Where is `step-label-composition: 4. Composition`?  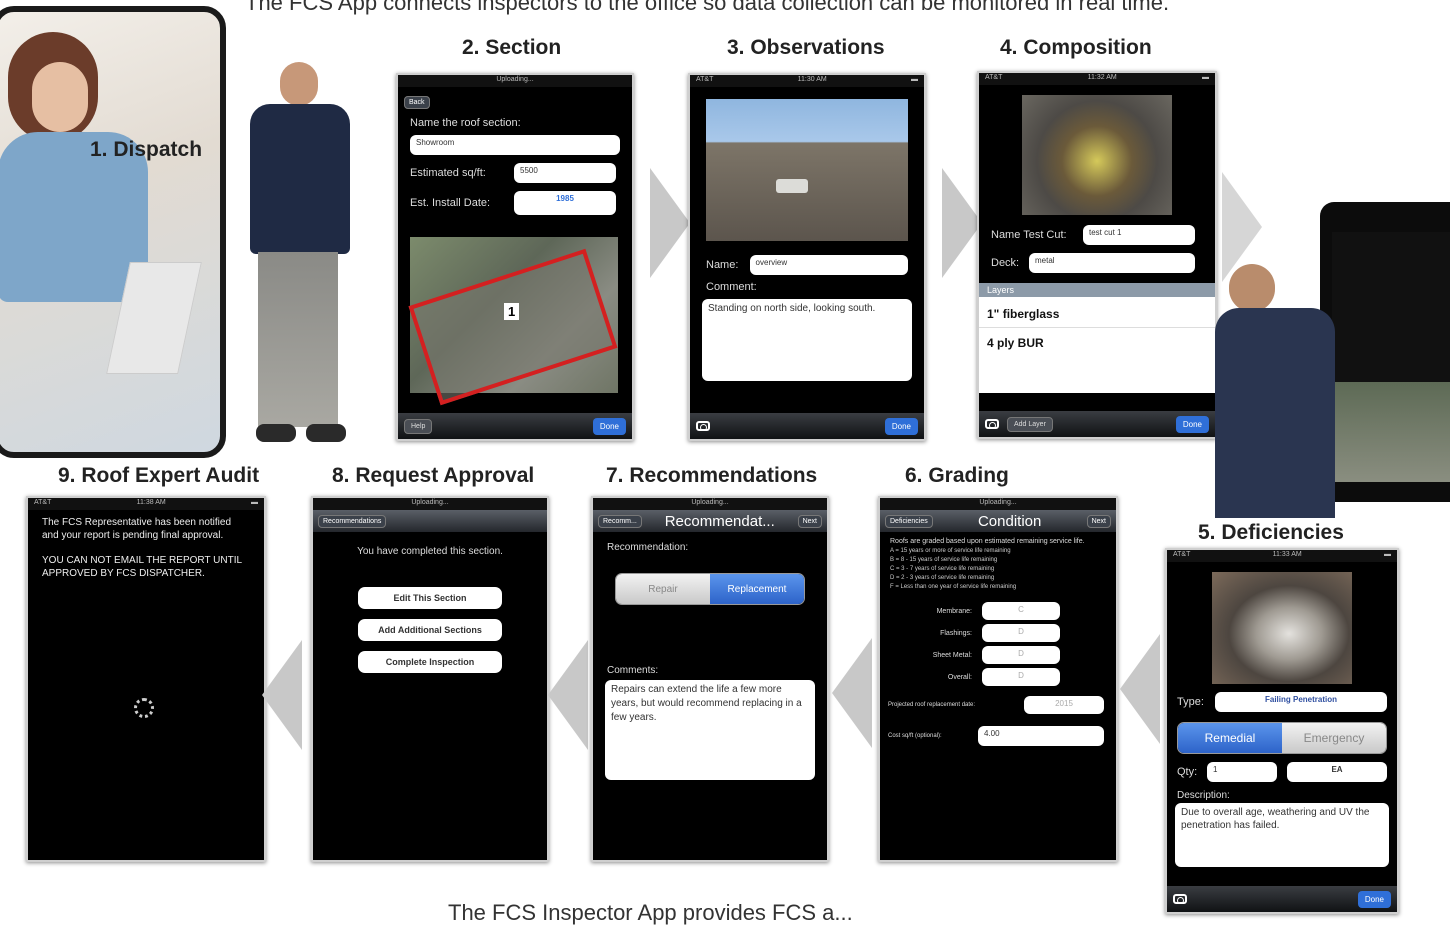 step-label-composition: 4. Composition is located at coordinates (1076, 47).